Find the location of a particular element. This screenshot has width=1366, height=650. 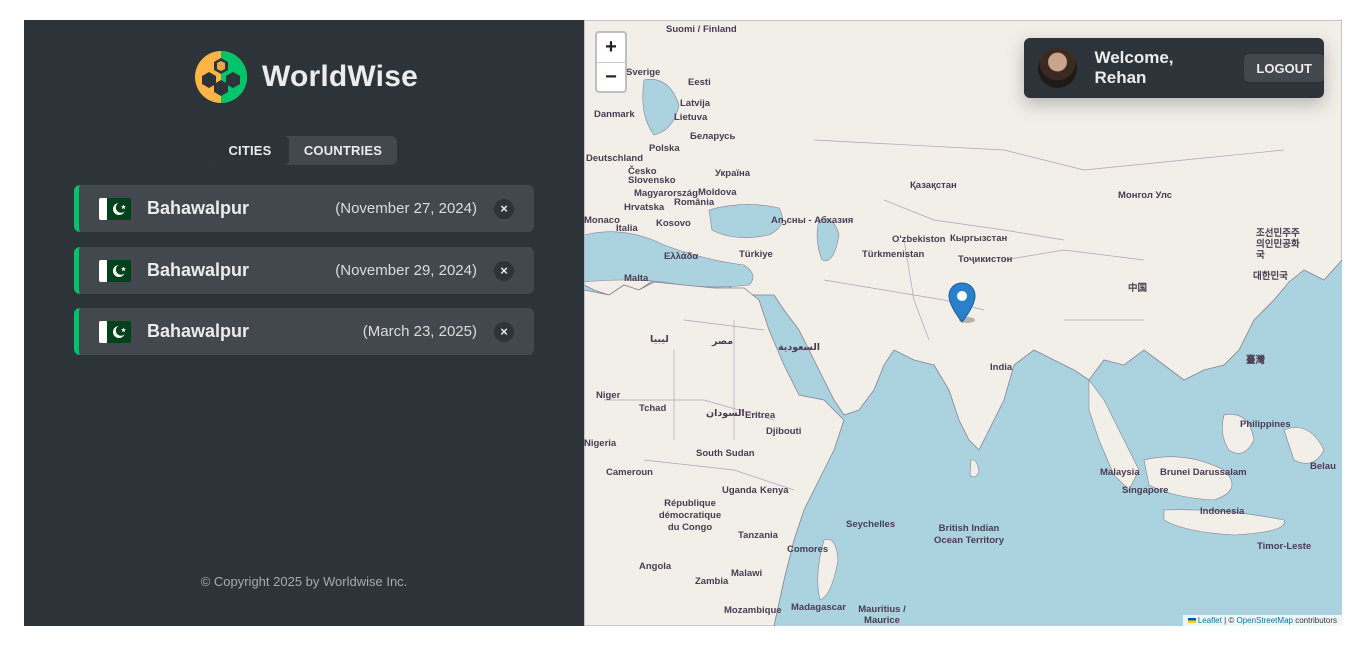

map-attribution: Leaflet | © OpenStreetMap contributors is located at coordinates (1262, 620).